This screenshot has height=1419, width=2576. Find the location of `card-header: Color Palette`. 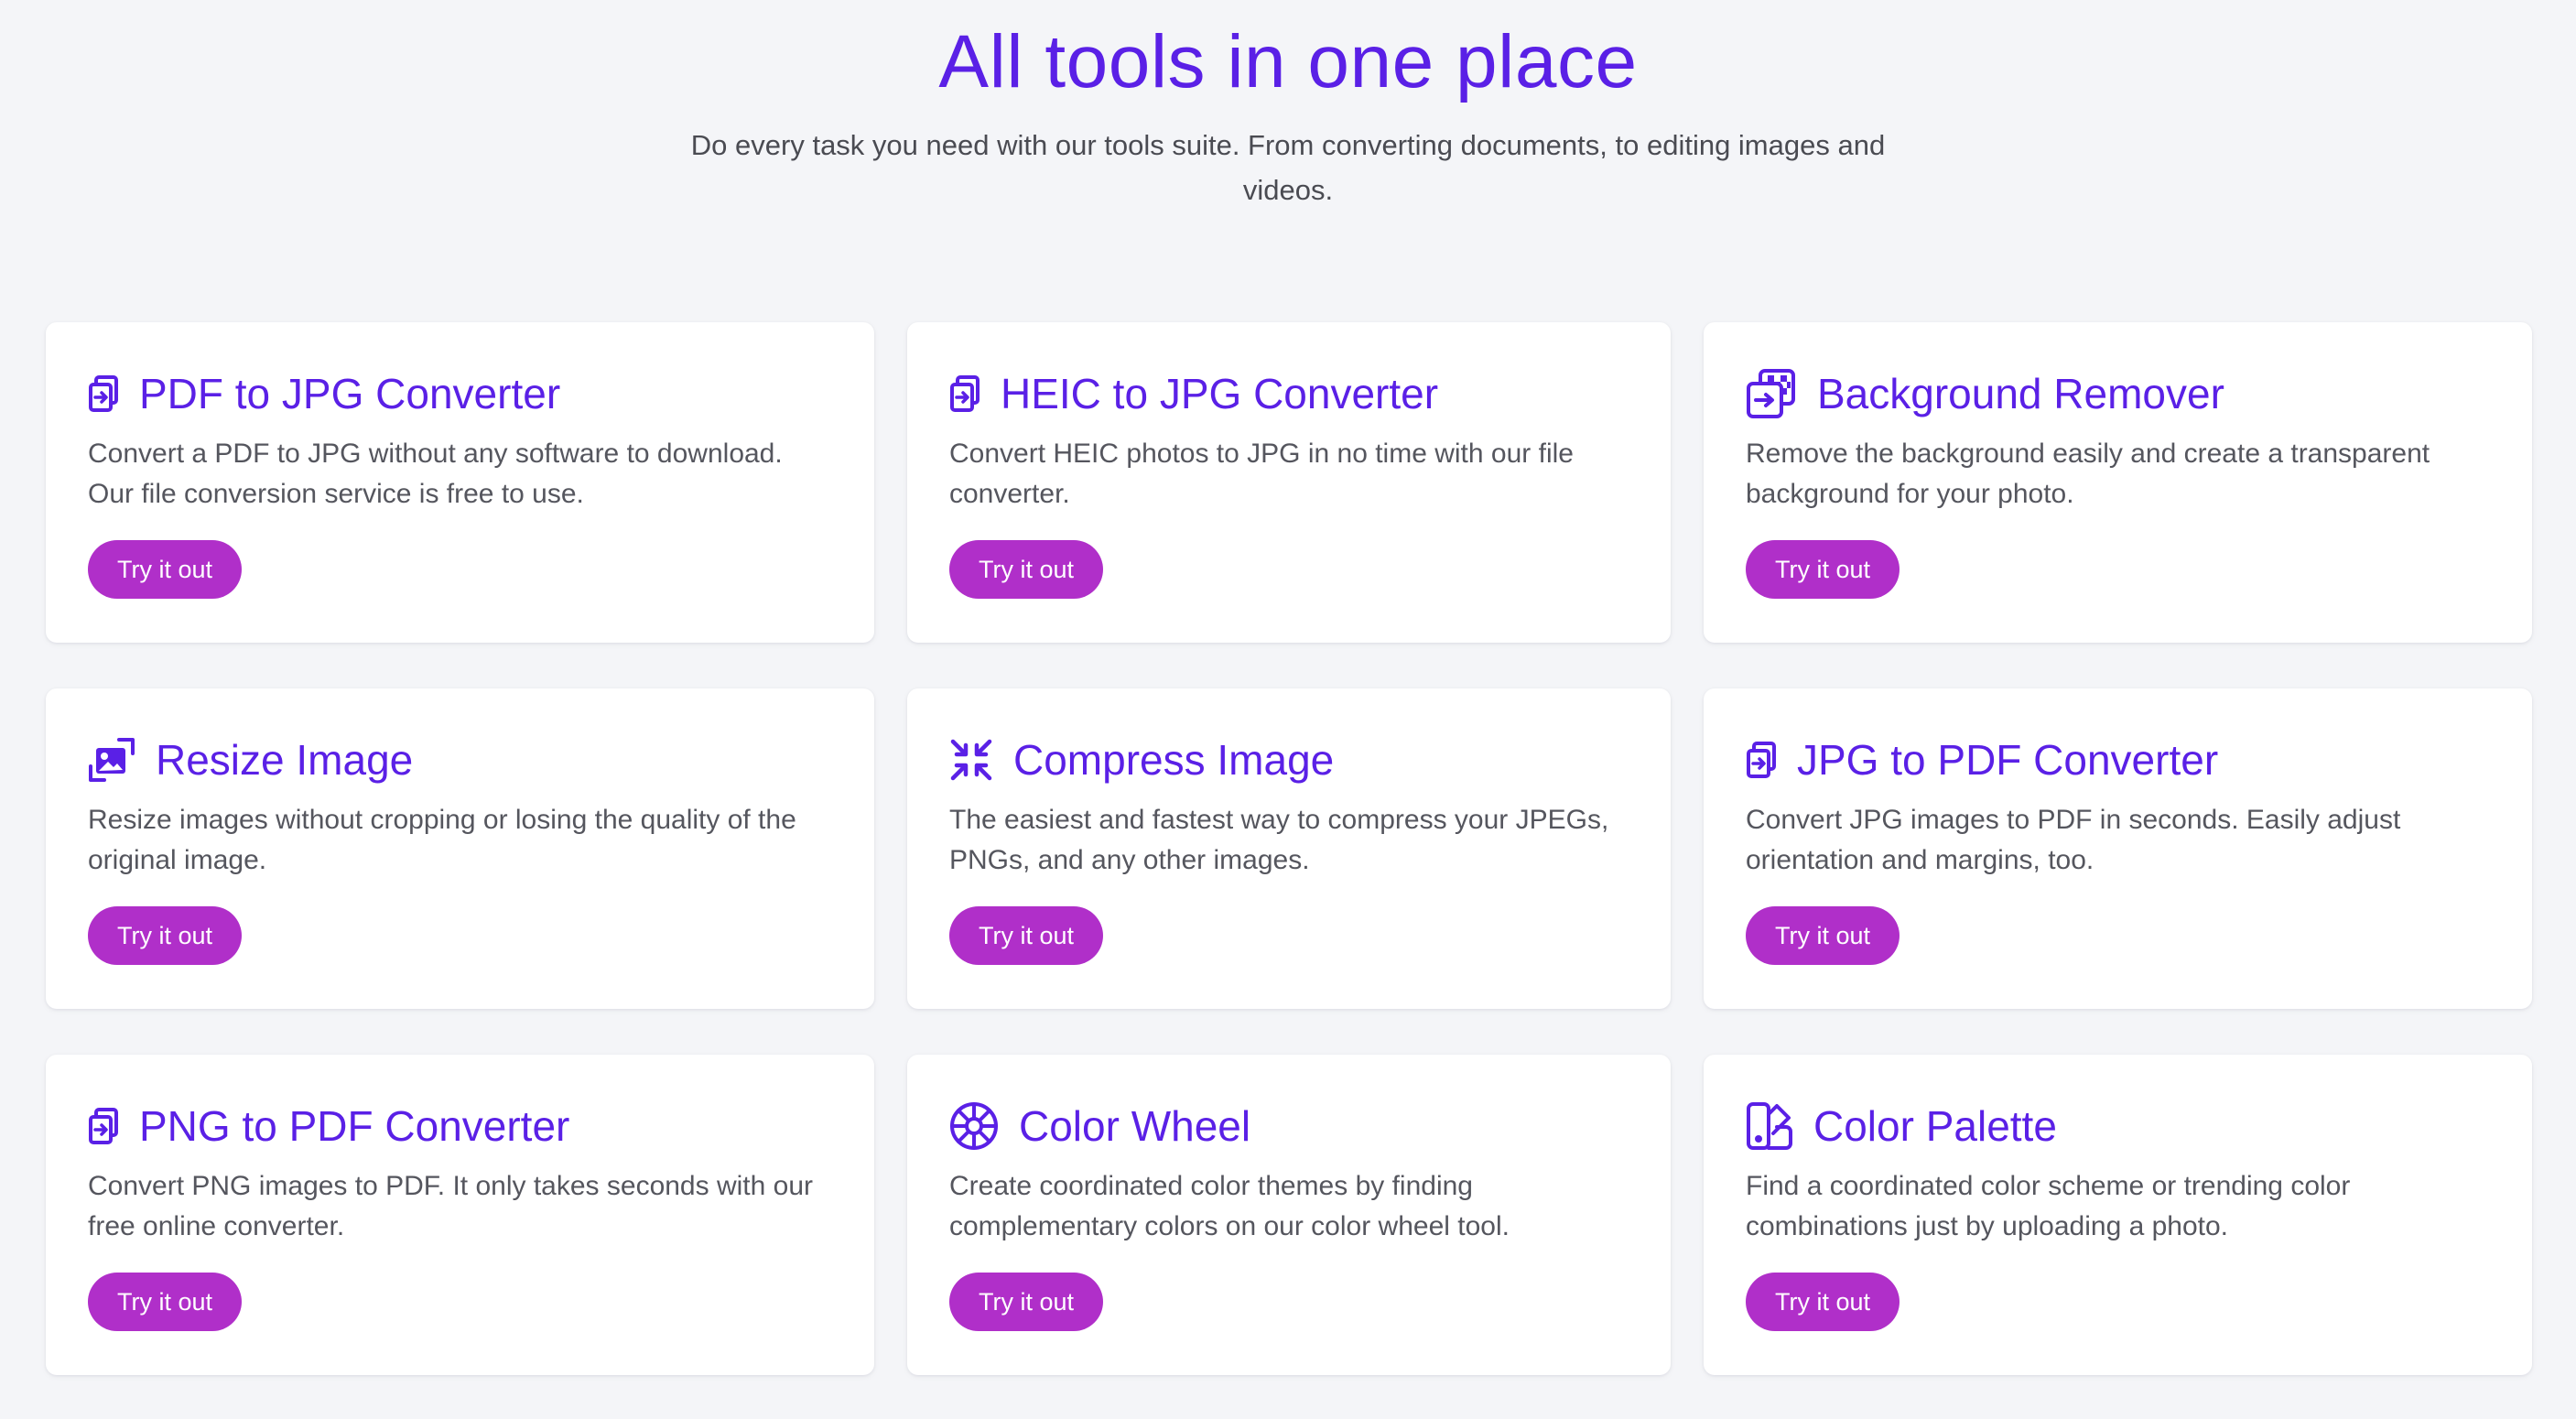

card-header: Color Palette is located at coordinates (2118, 1127).